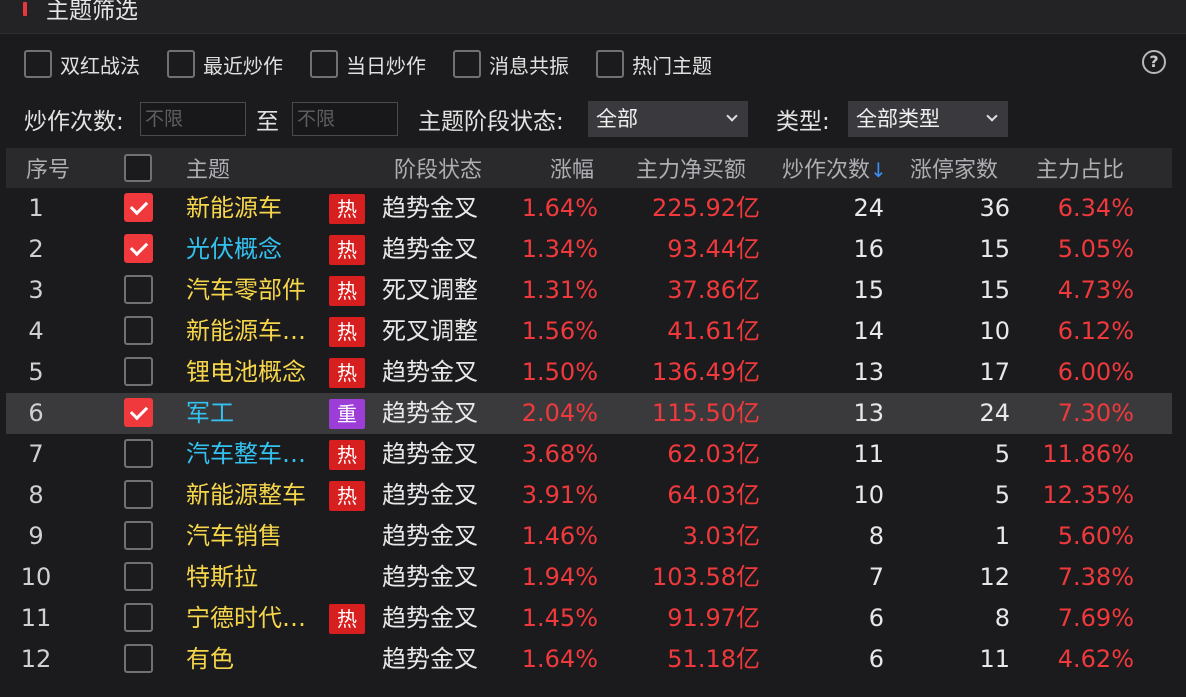 This screenshot has width=1186, height=697. Describe the element at coordinates (589, 659) in the screenshot. I see `table-row: 12 有色 趋势金叉 1.64% 51.18亿 6 11 4.62%` at that location.